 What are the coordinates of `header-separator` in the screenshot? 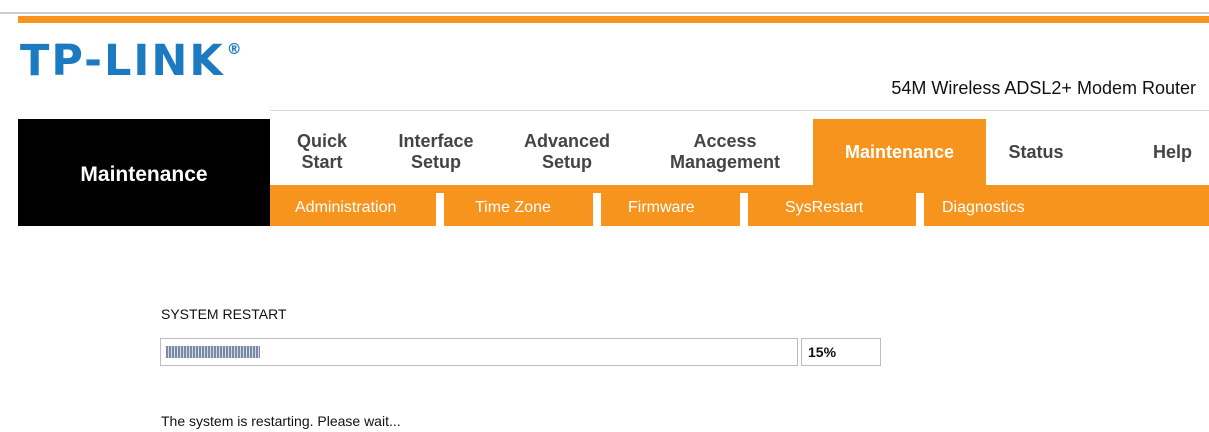 It's located at (739, 110).